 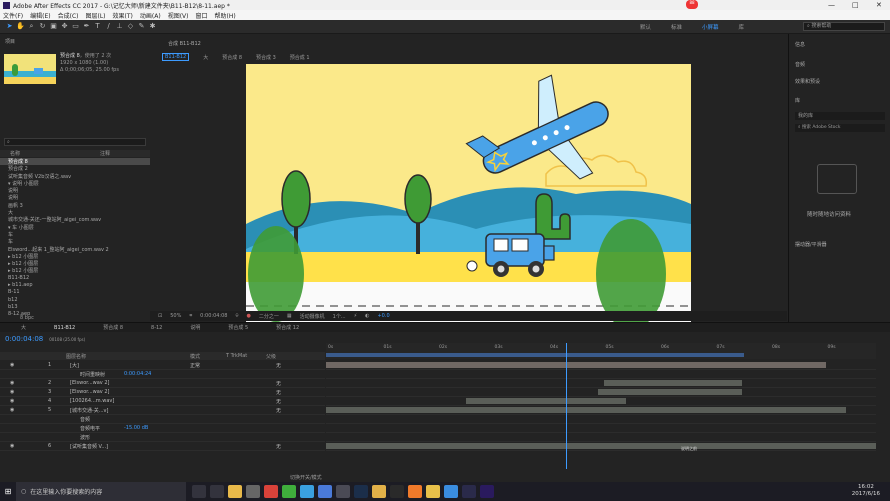 I want to click on property-value: 0:00:04:24, so click(x=137, y=374).